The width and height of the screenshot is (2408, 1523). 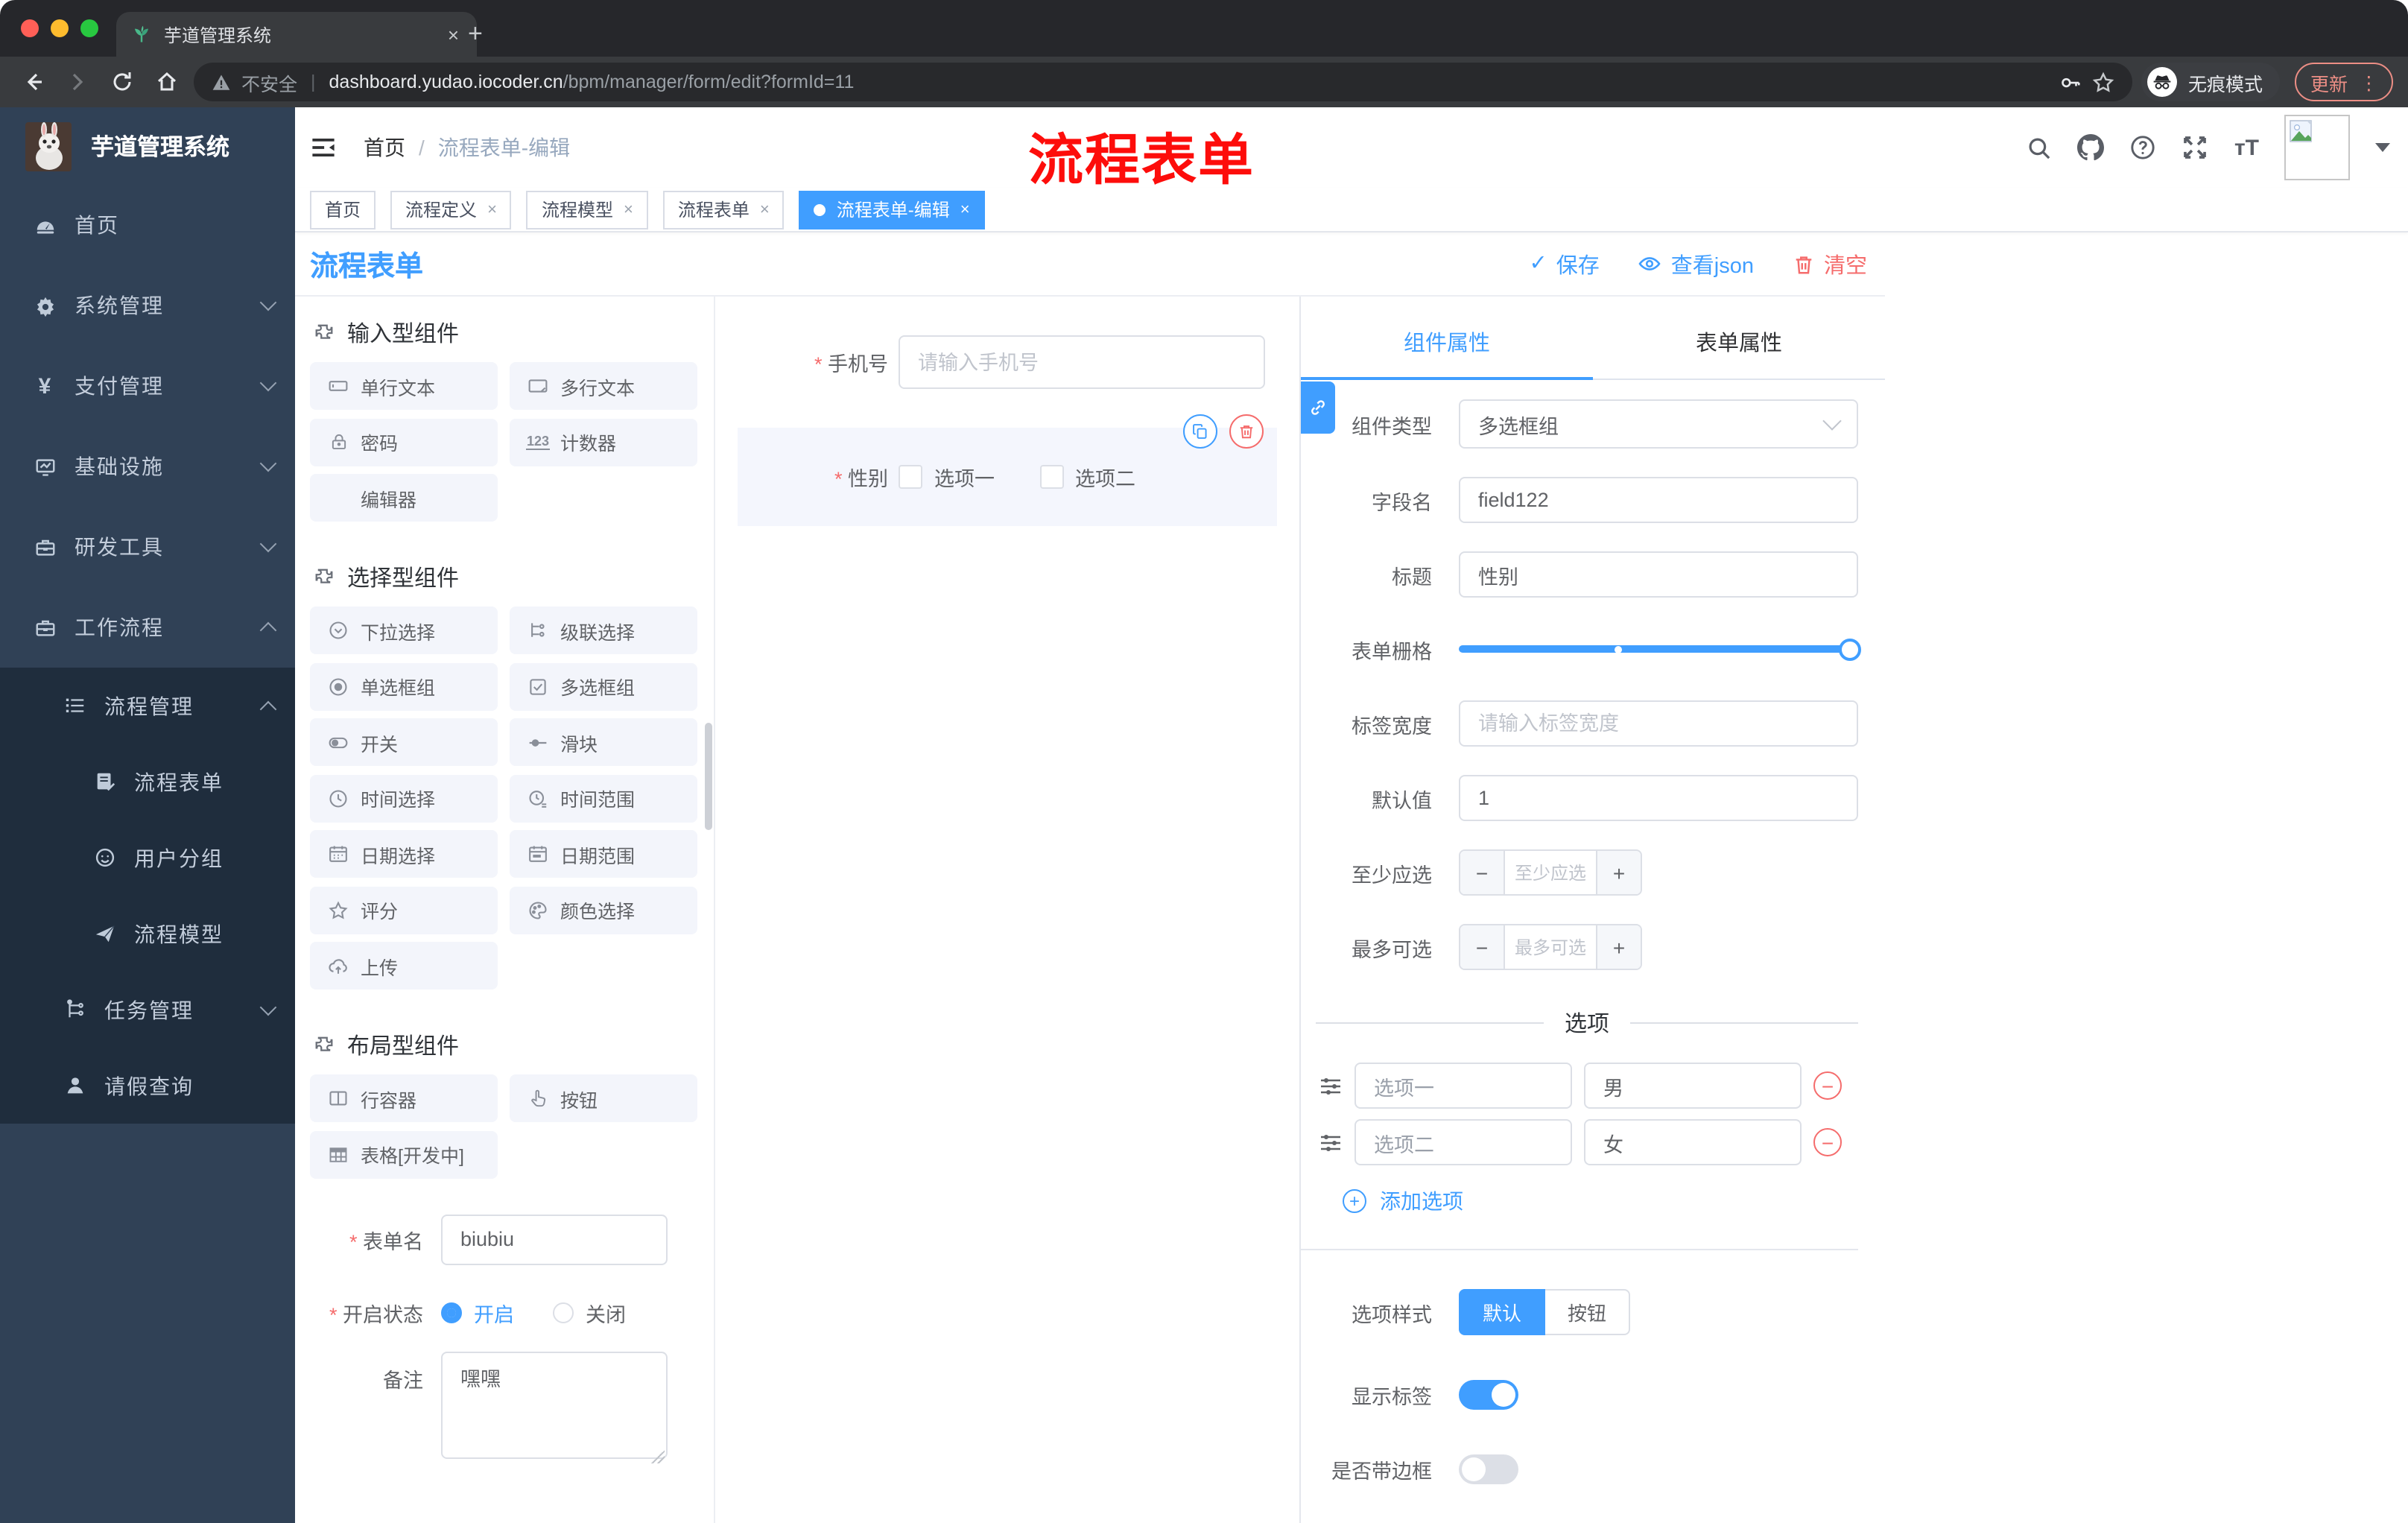 What do you see at coordinates (147, 1086) in the screenshot?
I see `sidebar-item-leave-query: 请假查询` at bounding box center [147, 1086].